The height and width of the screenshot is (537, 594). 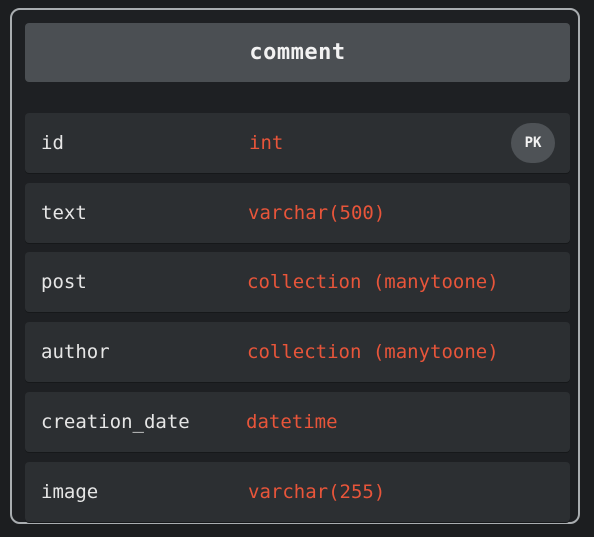 I want to click on field-type: varchar(500), so click(x=317, y=213).